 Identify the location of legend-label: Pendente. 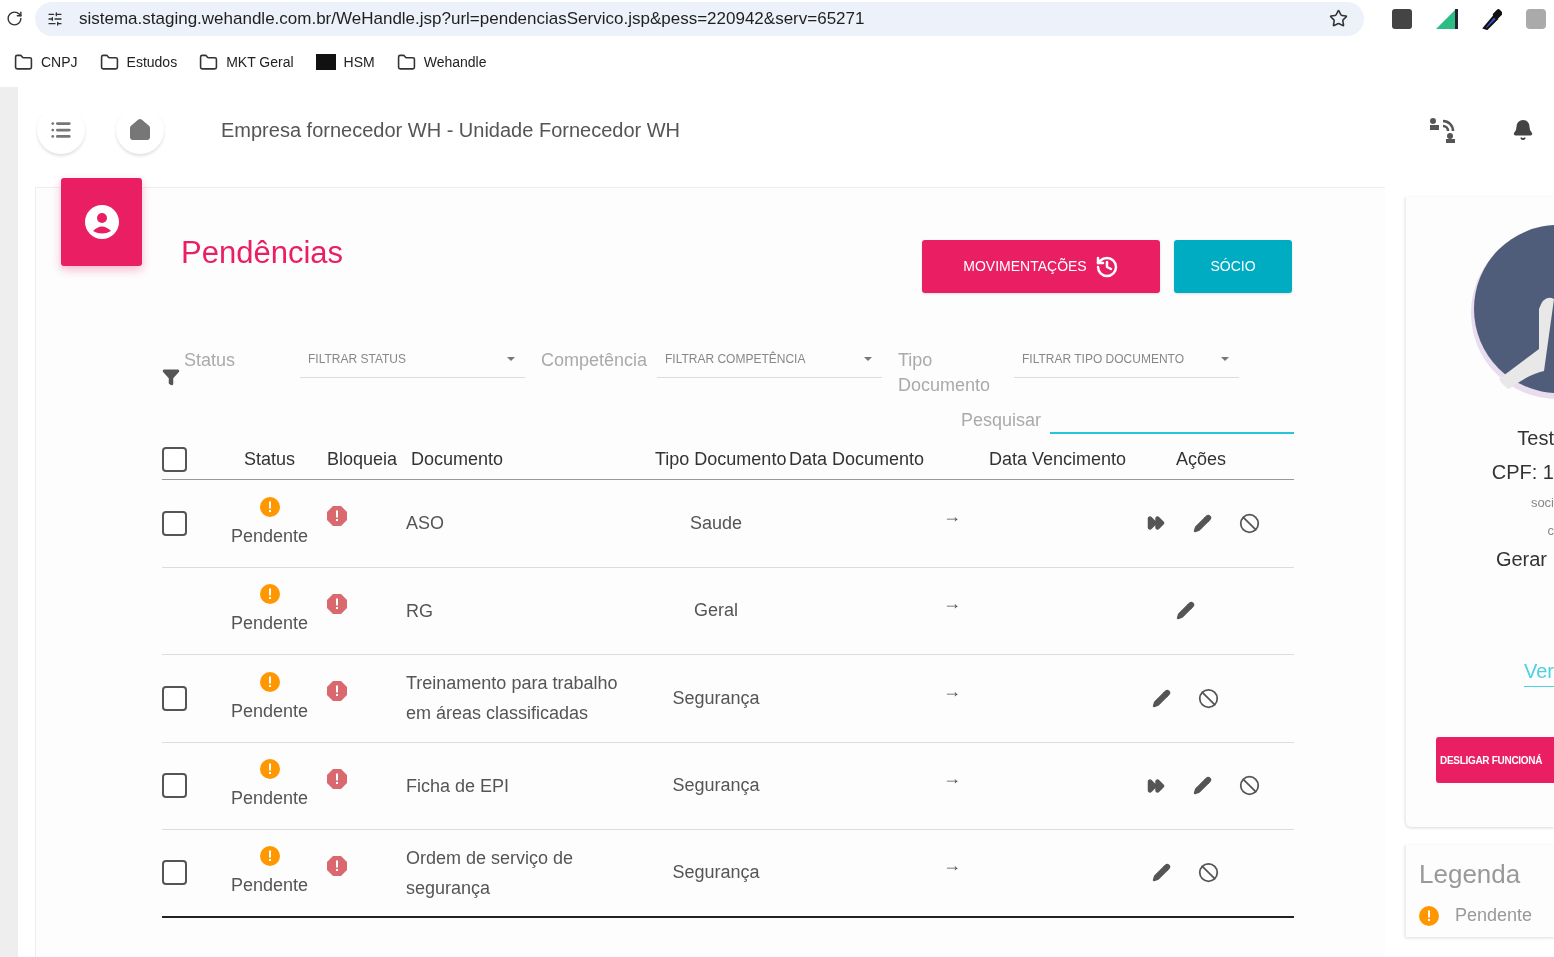
(1494, 915).